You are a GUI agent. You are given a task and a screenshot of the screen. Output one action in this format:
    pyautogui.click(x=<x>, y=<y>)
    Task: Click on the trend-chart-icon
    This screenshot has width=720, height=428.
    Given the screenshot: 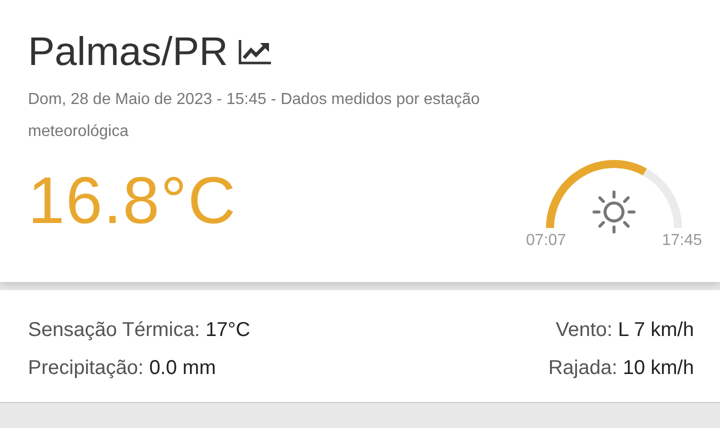 What is the action you would take?
    pyautogui.click(x=255, y=52)
    